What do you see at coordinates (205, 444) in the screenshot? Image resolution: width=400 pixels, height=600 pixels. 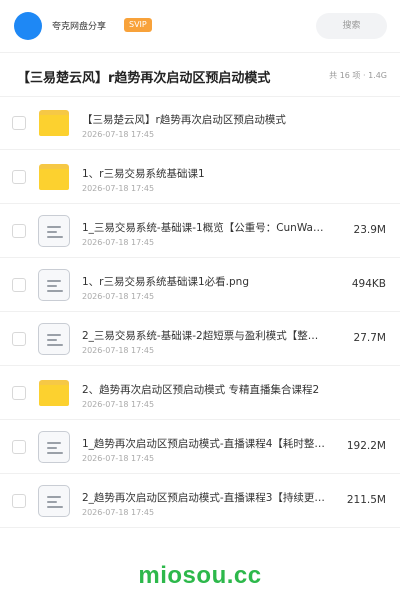 I see `item-name: 1_趋势再次启动区预启动模式-直播课程4【耗时整理版】` at bounding box center [205, 444].